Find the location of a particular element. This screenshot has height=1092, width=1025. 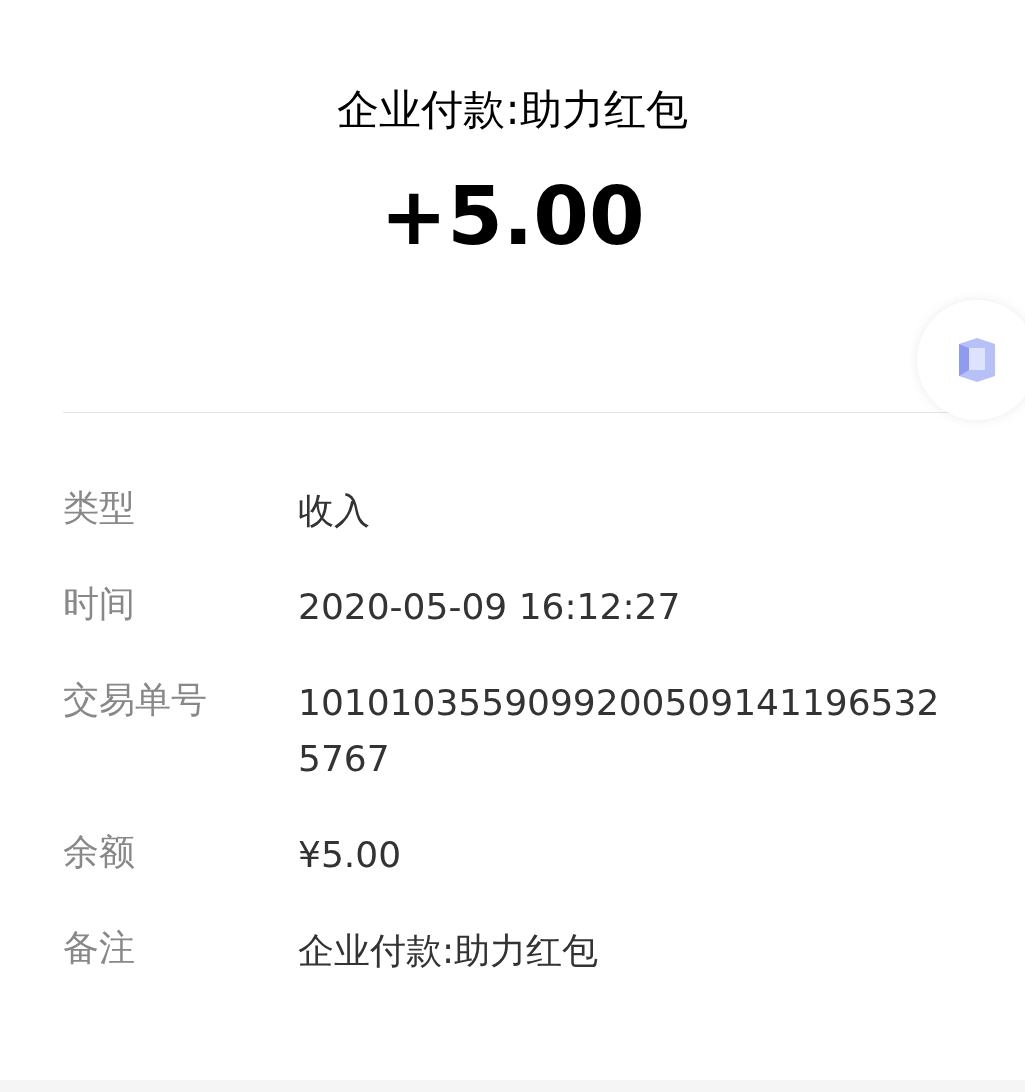

detail-value: 收入 is located at coordinates (334, 511).